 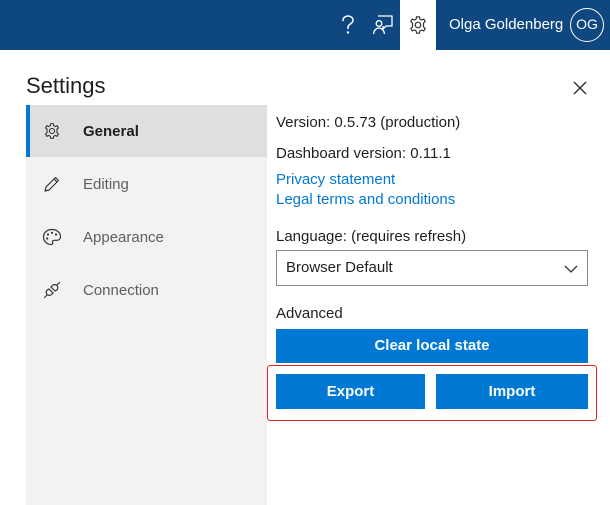 I want to click on chevron-down-icon, so click(x=571, y=269).